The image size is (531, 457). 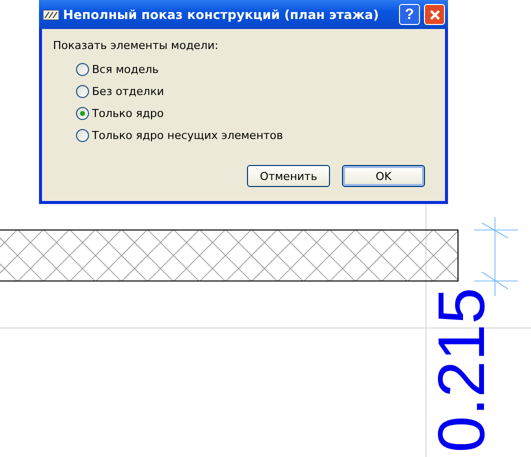 I want to click on option-label: Без отделки, so click(x=128, y=91).